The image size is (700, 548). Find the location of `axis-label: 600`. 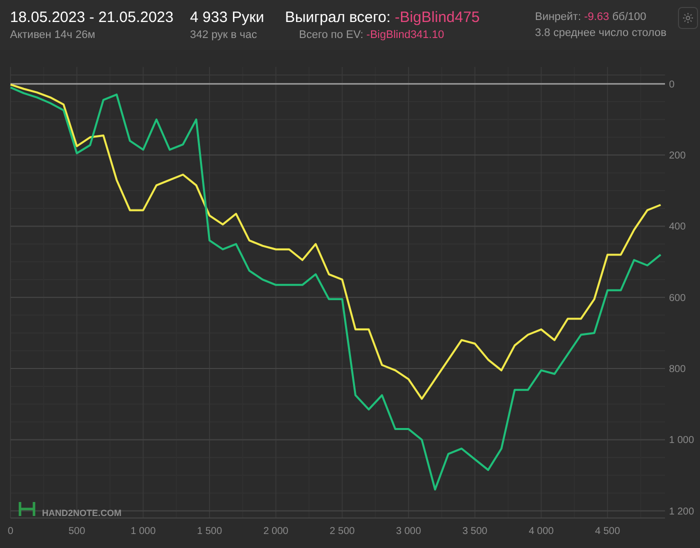

axis-label: 600 is located at coordinates (677, 298).